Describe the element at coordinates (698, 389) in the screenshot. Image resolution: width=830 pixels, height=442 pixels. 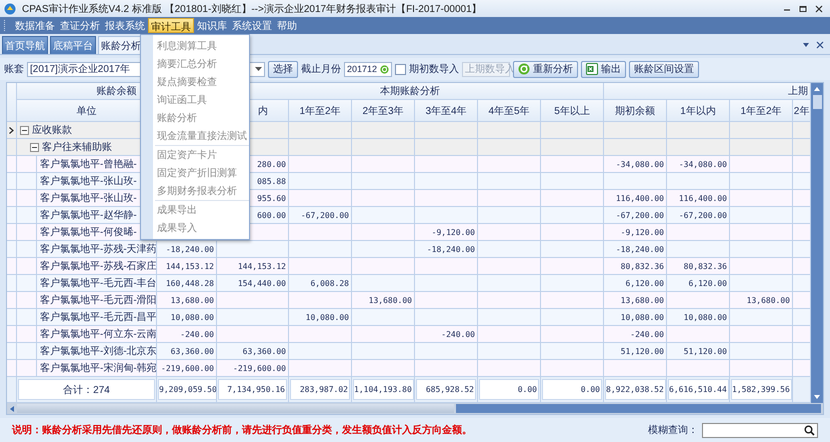
I see `total-cell: 6,616,510.44` at that location.